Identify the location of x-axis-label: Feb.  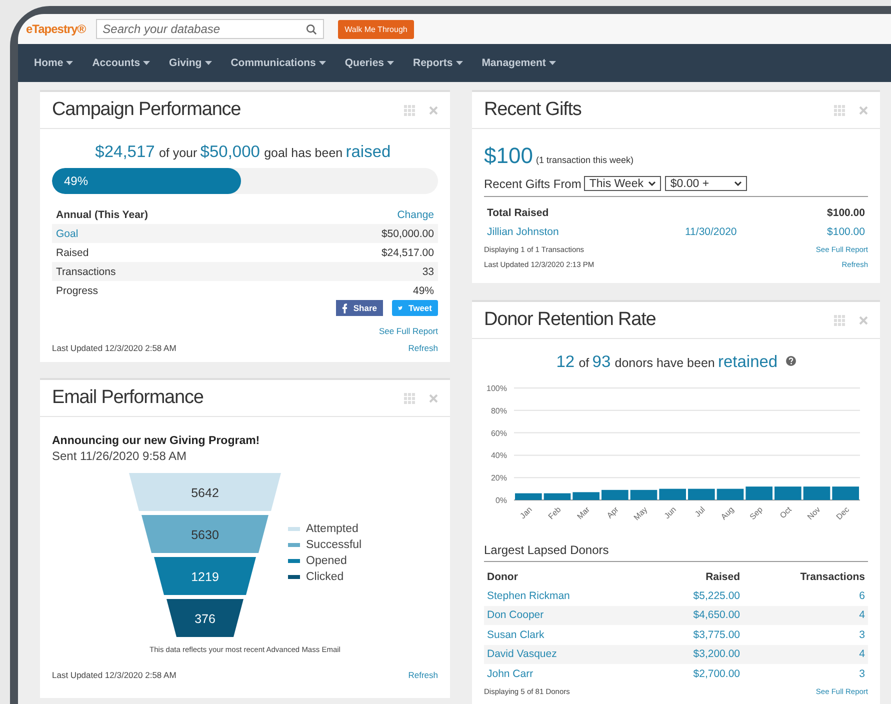
(554, 513).